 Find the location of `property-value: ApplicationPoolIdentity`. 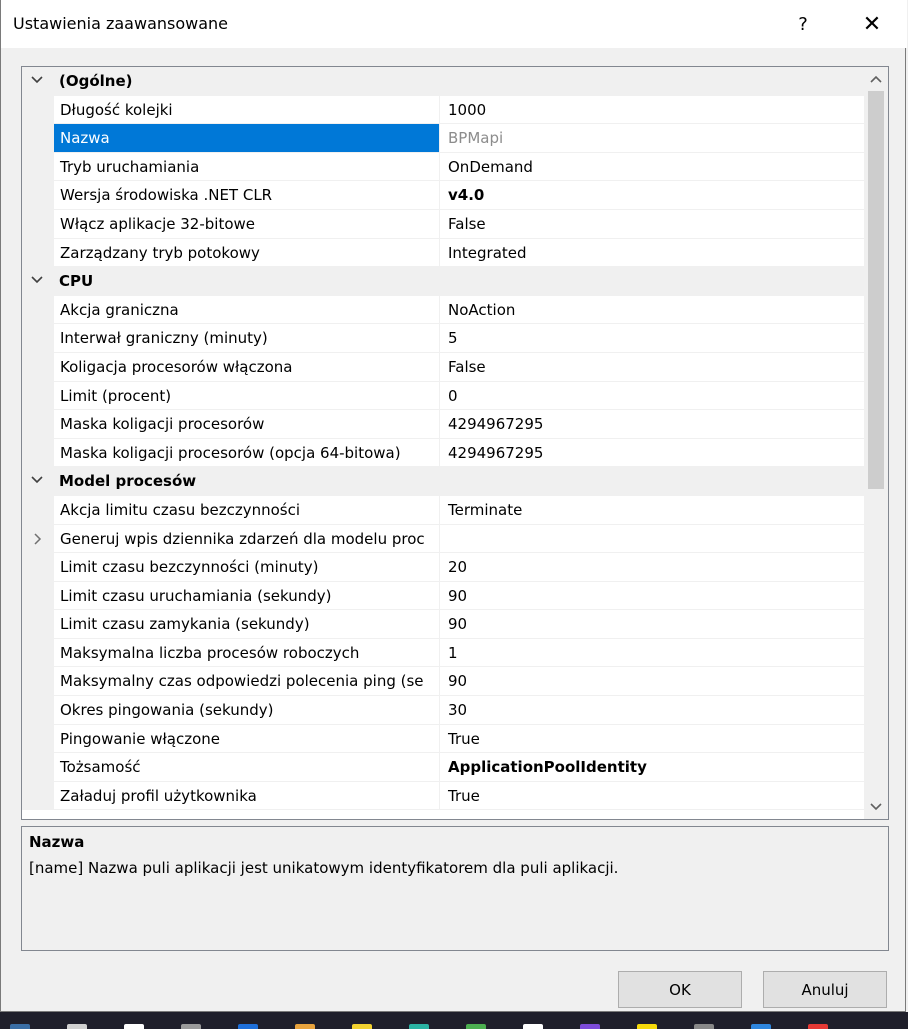

property-value: ApplicationPoolIdentity is located at coordinates (652, 767).